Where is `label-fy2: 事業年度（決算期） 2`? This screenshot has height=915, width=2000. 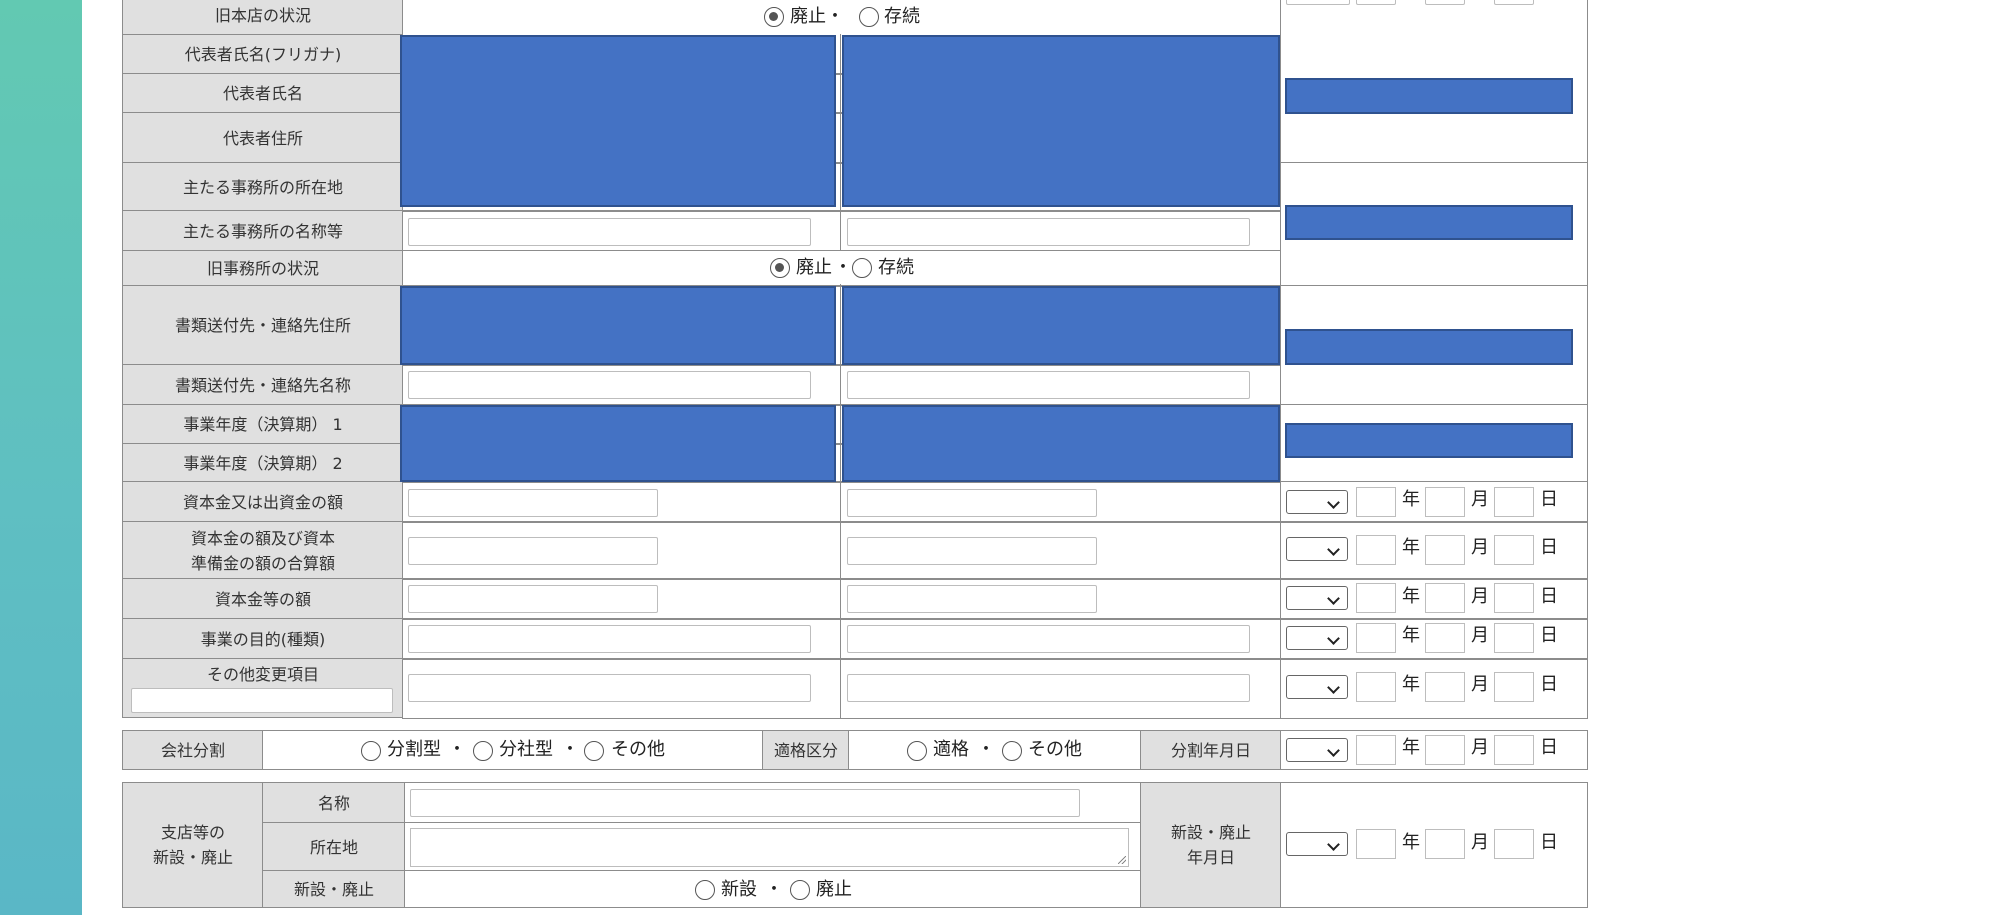
label-fy2: 事業年度（決算期） 2 is located at coordinates (263, 463).